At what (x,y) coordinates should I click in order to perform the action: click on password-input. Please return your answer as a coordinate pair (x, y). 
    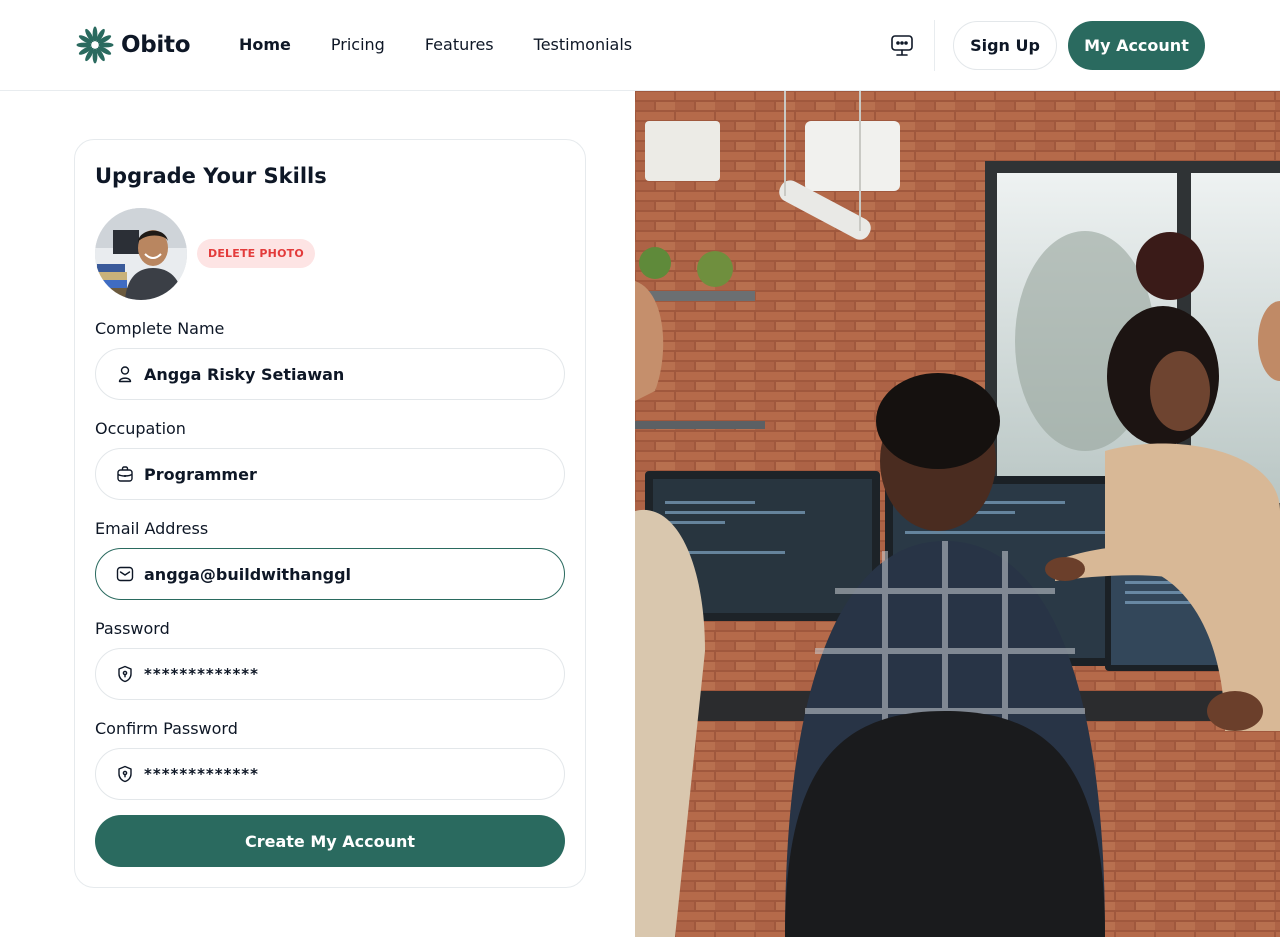
    Looking at the image, I should click on (344, 674).